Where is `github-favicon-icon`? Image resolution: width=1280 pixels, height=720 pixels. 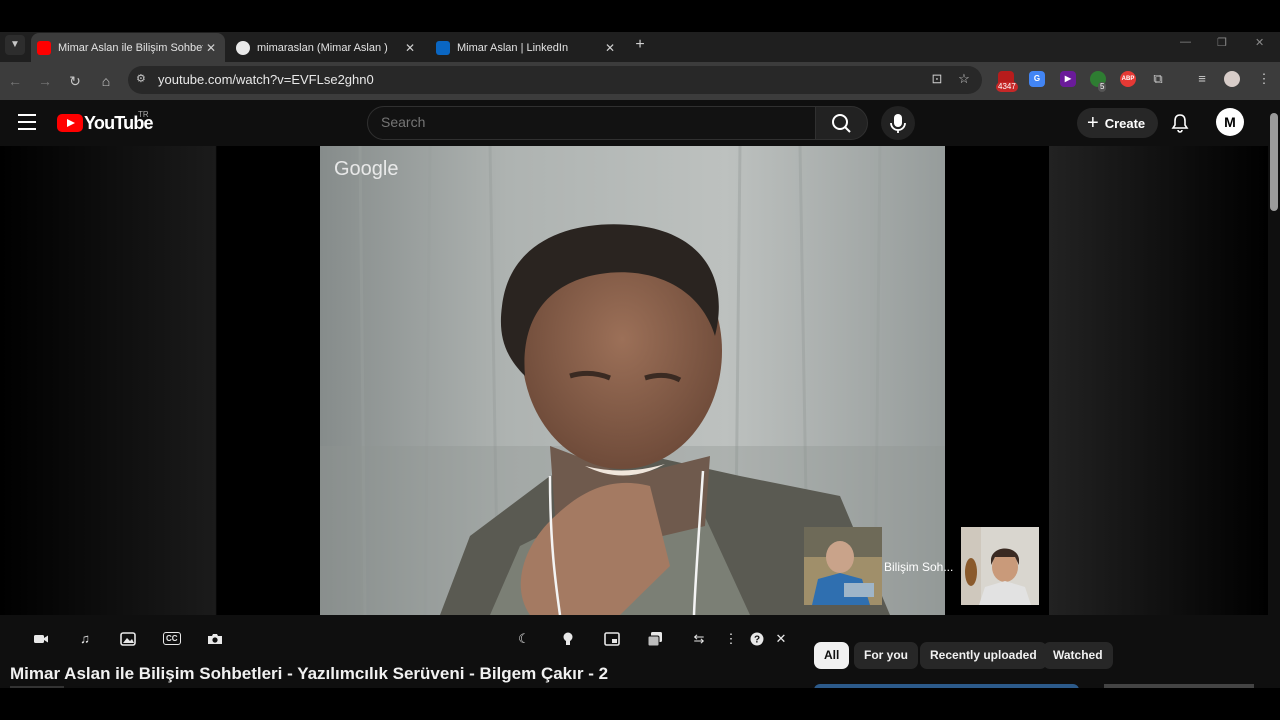 github-favicon-icon is located at coordinates (243, 47).